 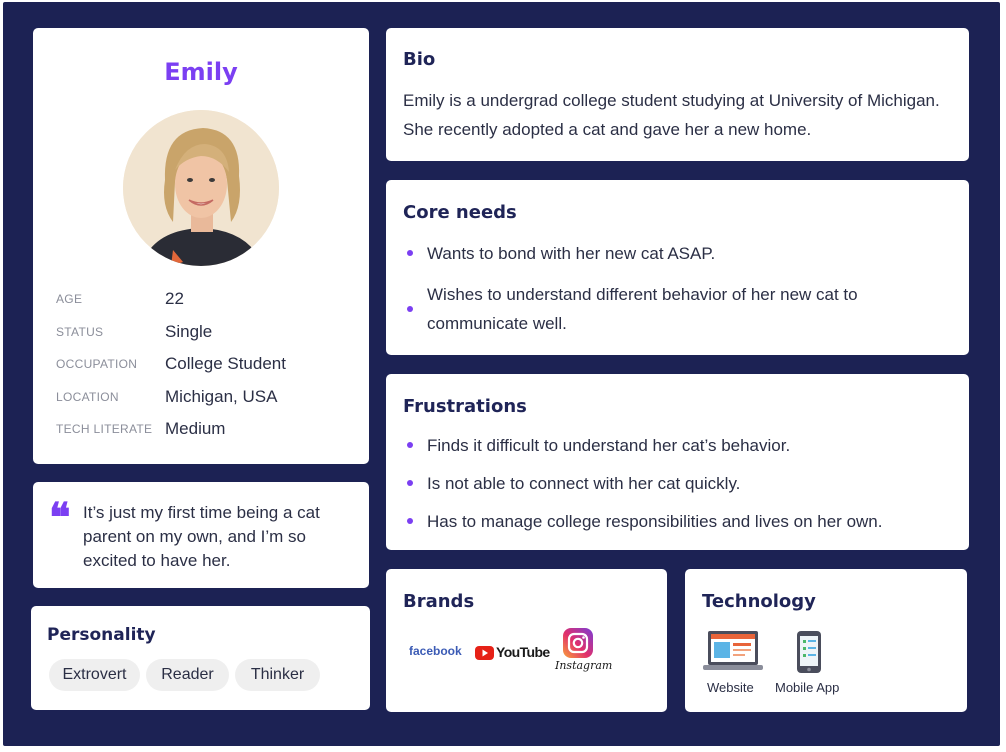 What do you see at coordinates (200, 658) in the screenshot?
I see `personality-card: Personality Extrovert Reader Thinker` at bounding box center [200, 658].